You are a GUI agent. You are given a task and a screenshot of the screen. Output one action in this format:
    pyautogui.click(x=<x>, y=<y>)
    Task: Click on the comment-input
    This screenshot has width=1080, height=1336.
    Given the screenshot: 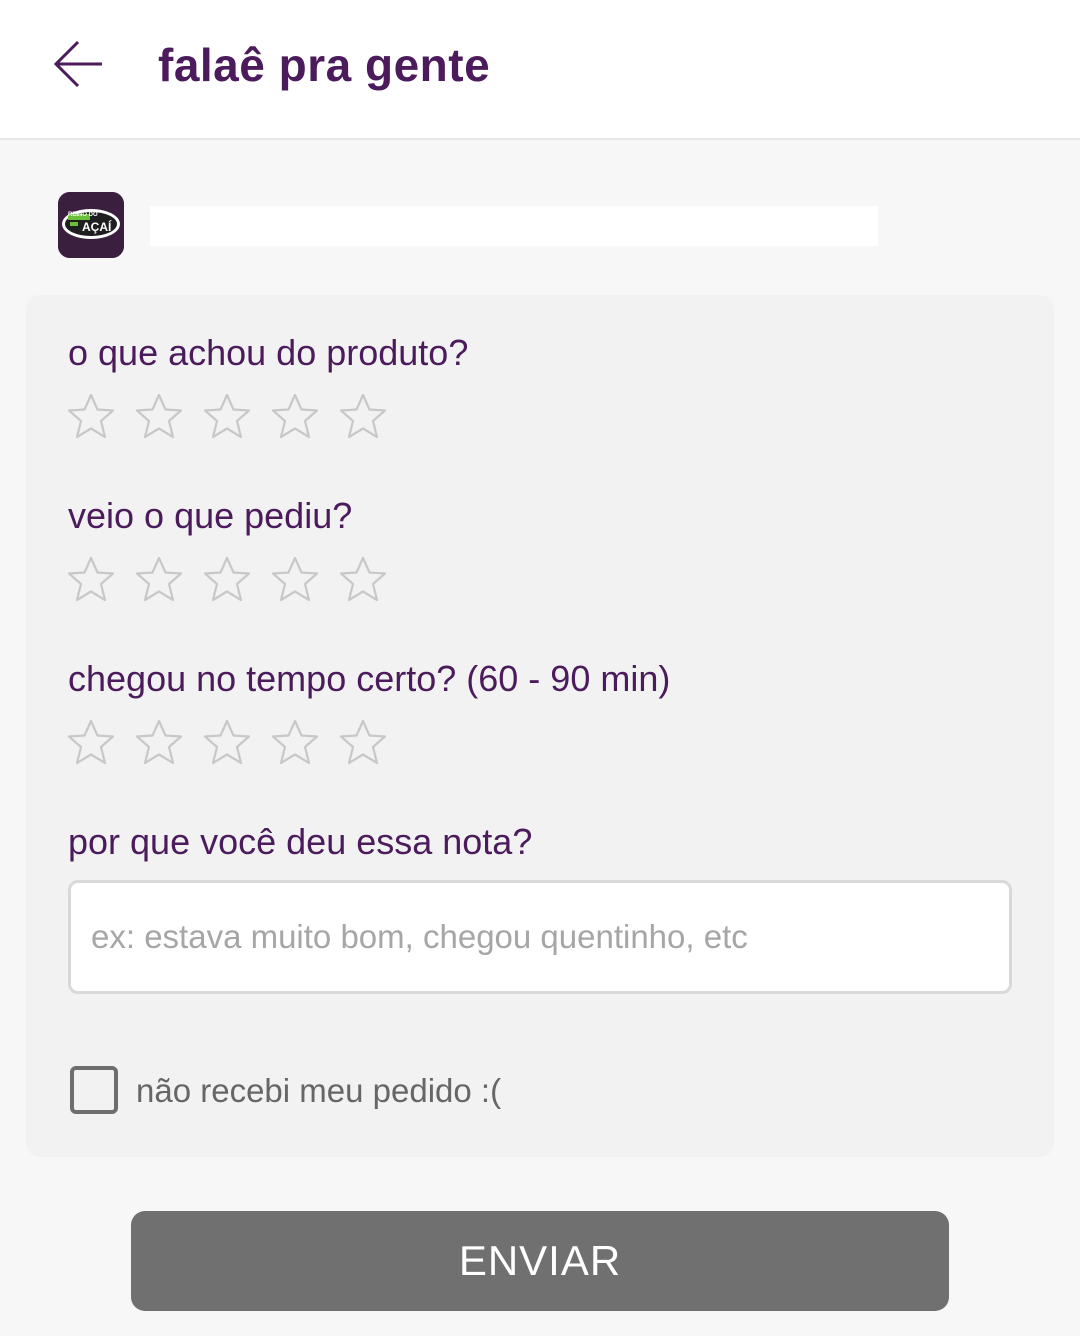 What is the action you would take?
    pyautogui.click(x=540, y=937)
    